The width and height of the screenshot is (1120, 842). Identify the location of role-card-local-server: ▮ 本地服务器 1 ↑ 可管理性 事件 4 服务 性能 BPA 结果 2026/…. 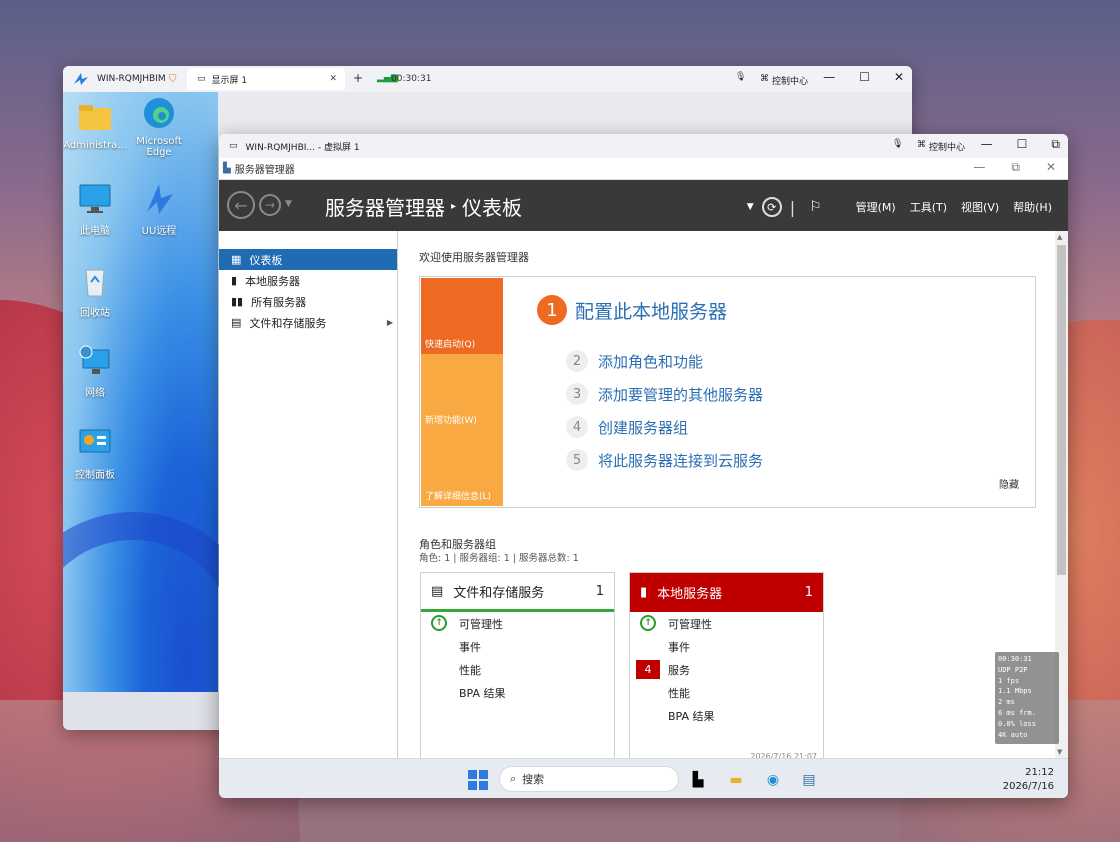
(726, 667).